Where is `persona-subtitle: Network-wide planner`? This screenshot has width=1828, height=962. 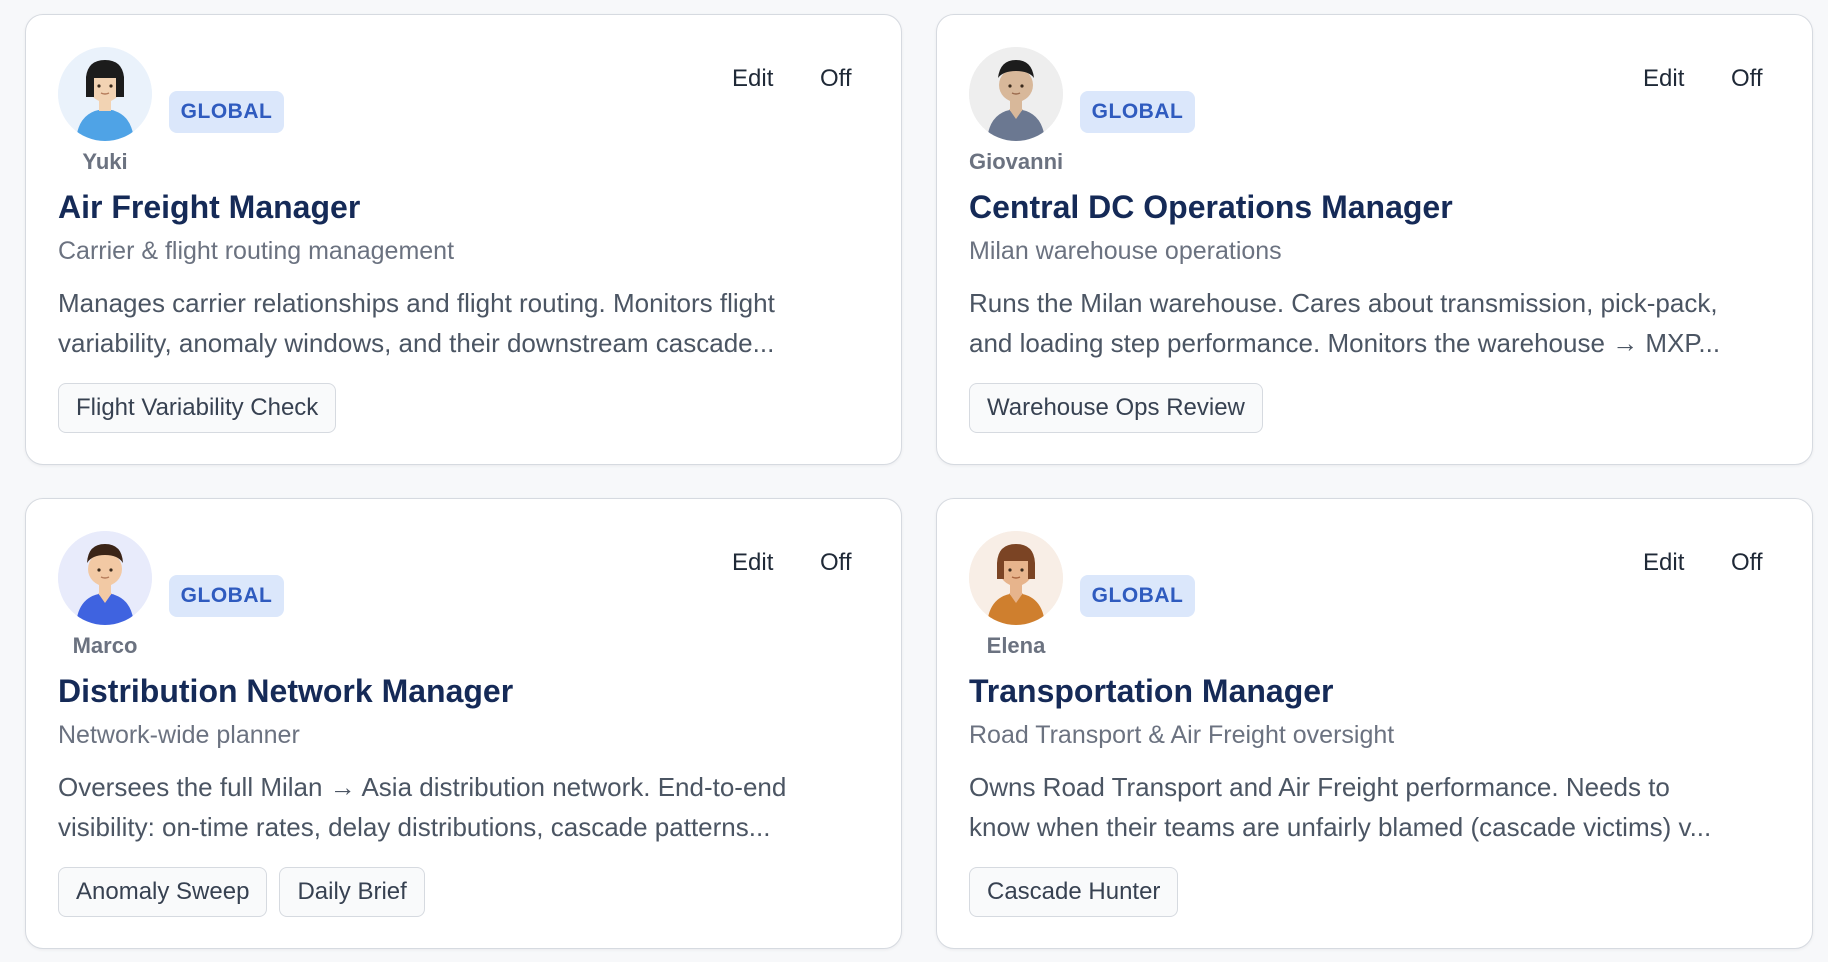 persona-subtitle: Network-wide planner is located at coordinates (179, 735).